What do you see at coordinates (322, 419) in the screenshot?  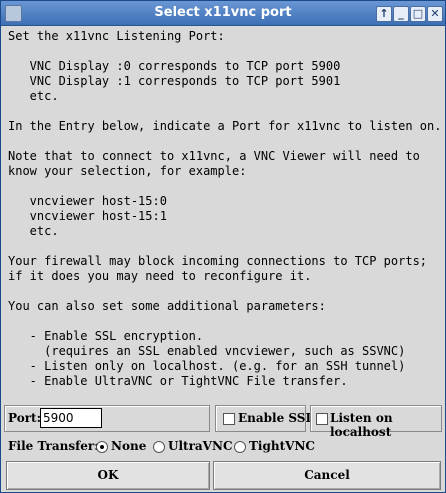 I see `listen-localhost-checkbox` at bounding box center [322, 419].